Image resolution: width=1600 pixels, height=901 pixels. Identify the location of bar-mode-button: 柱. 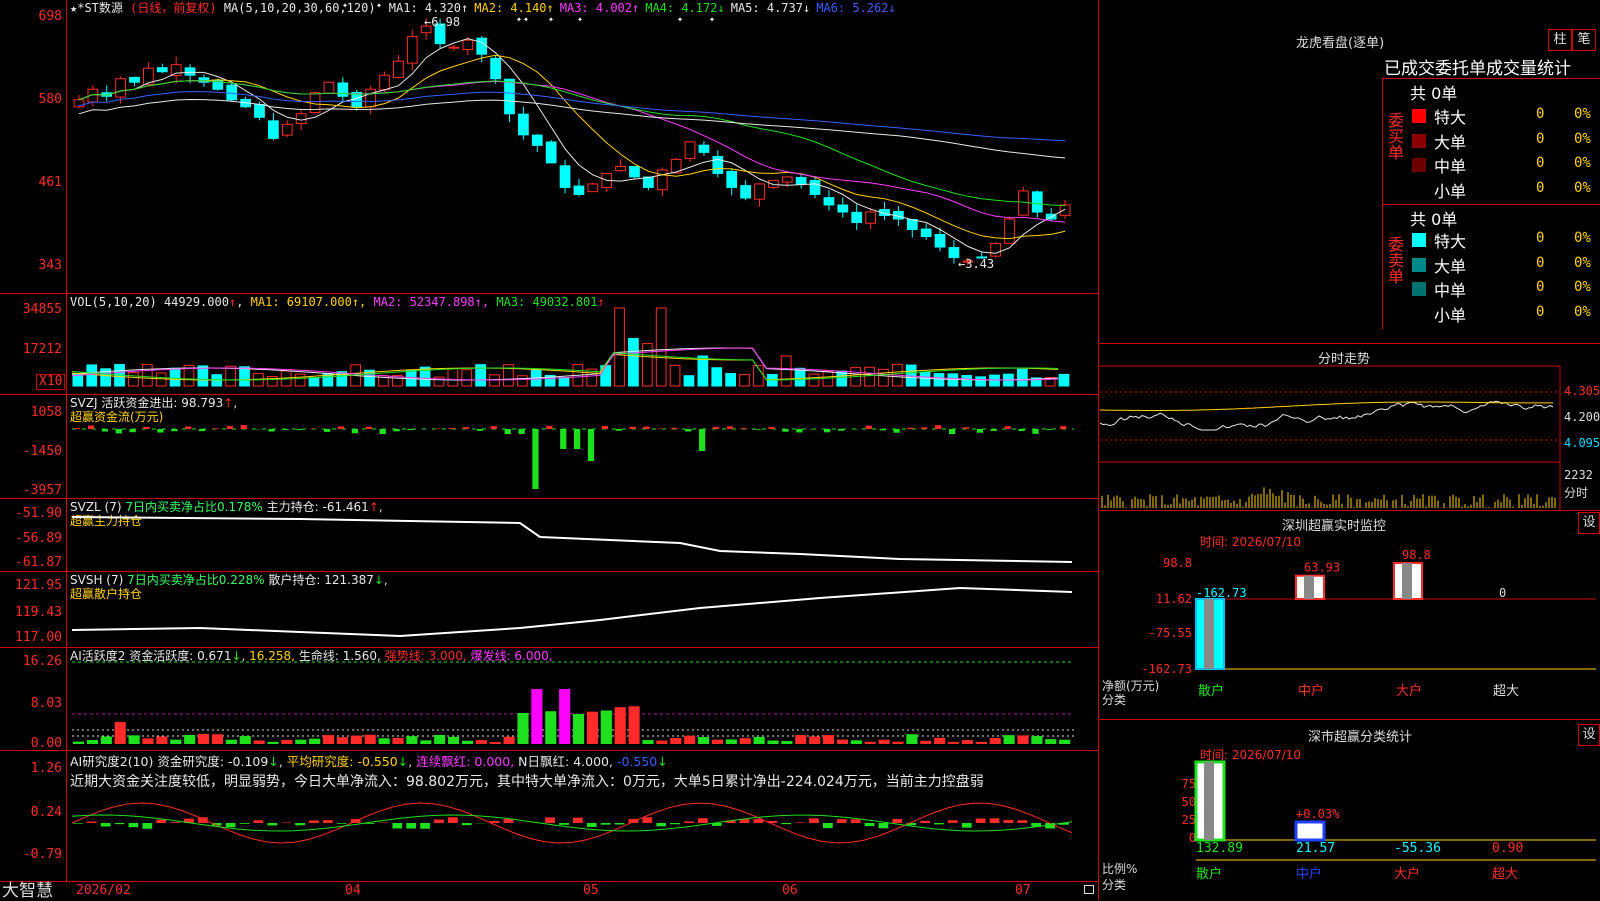
(1560, 40).